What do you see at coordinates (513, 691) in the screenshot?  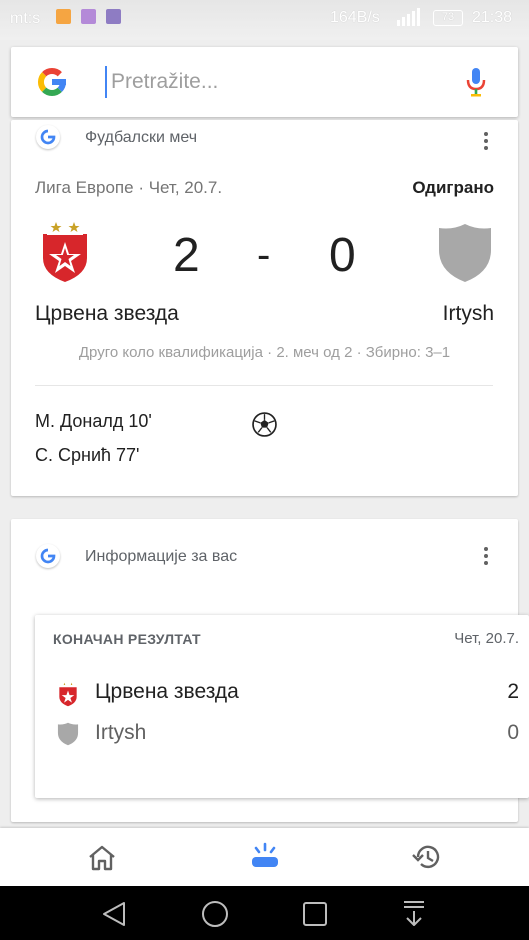 I see `result-team-score: 2` at bounding box center [513, 691].